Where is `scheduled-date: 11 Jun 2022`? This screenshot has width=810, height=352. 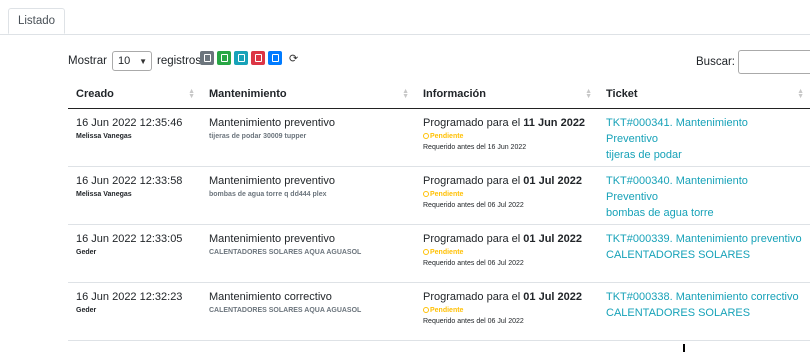 scheduled-date: 11 Jun 2022 is located at coordinates (554, 122).